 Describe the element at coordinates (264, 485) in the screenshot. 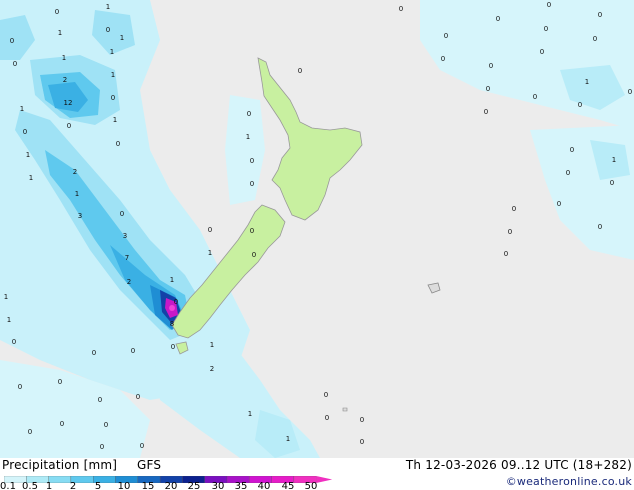

I see `color-bar-tick-label: 40` at that location.